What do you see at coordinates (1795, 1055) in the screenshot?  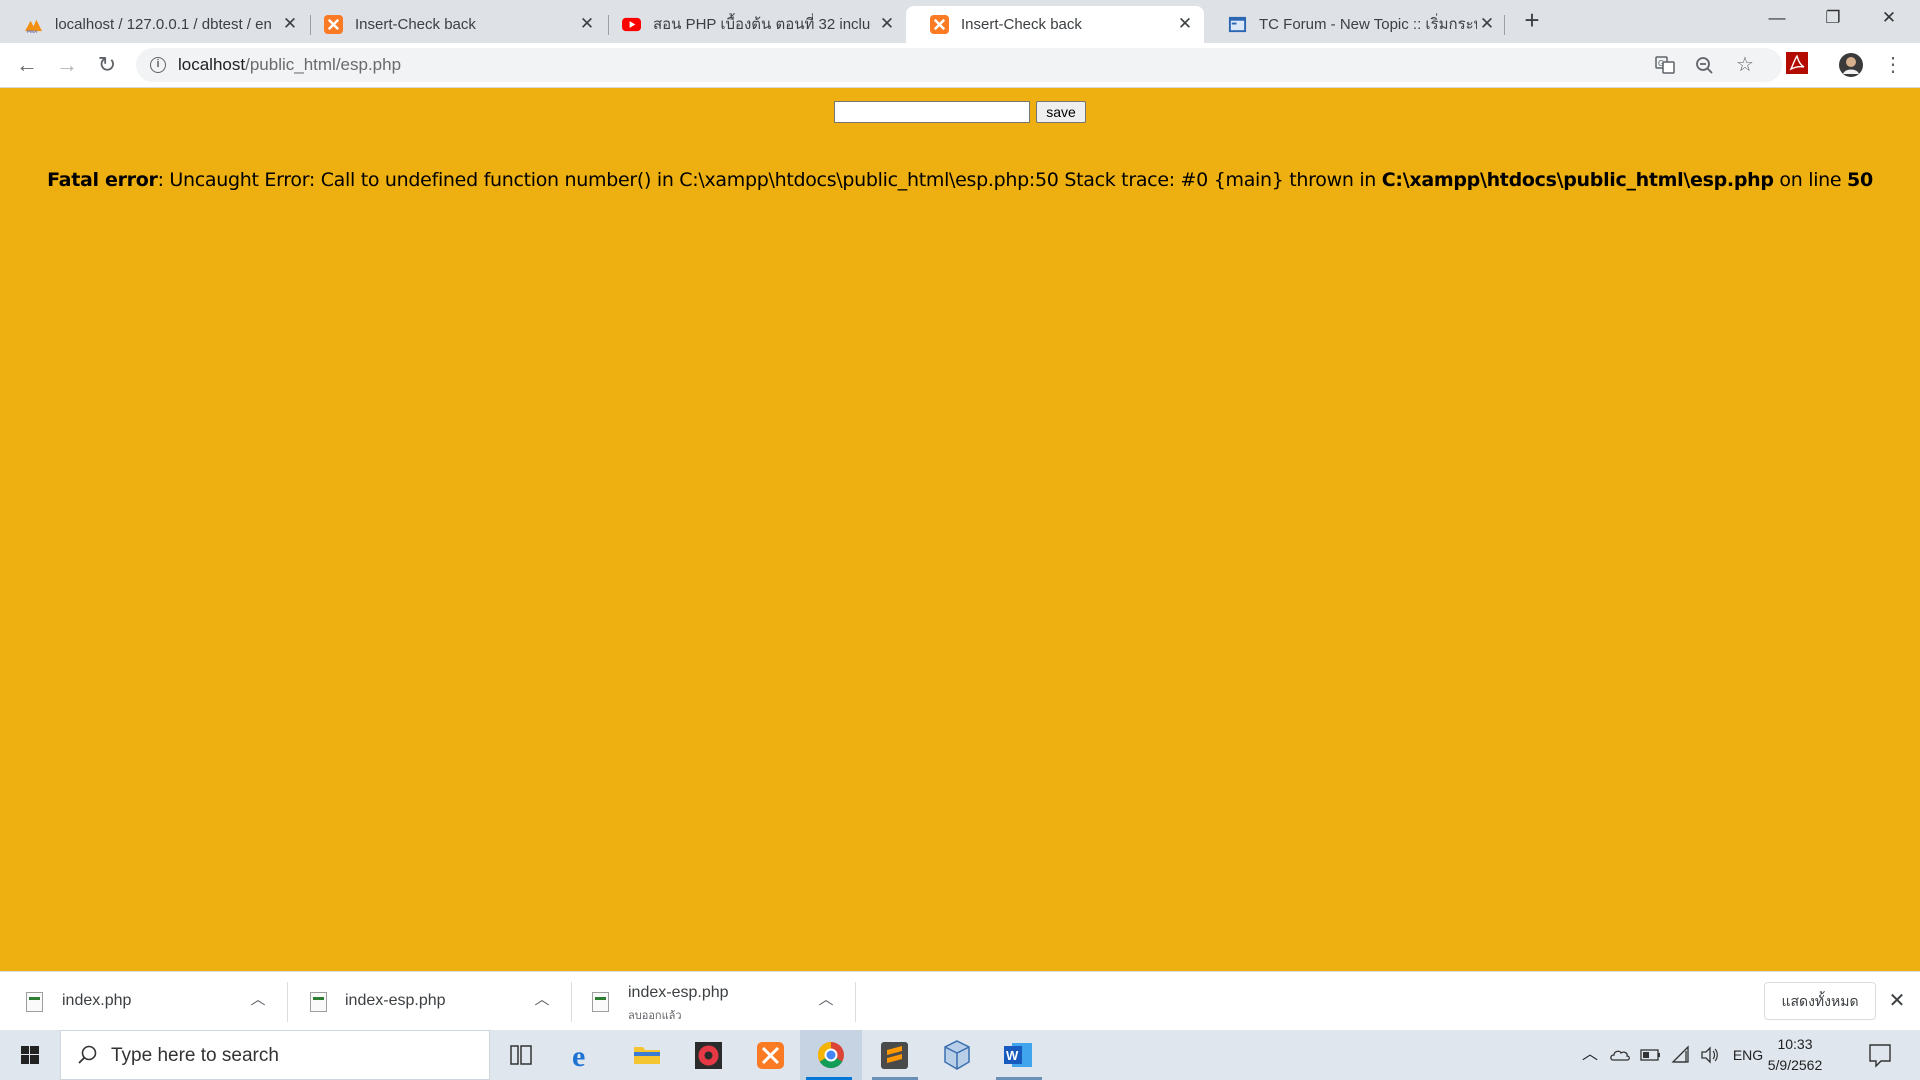 I see `system-clock: 10:33 5/9/2562` at bounding box center [1795, 1055].